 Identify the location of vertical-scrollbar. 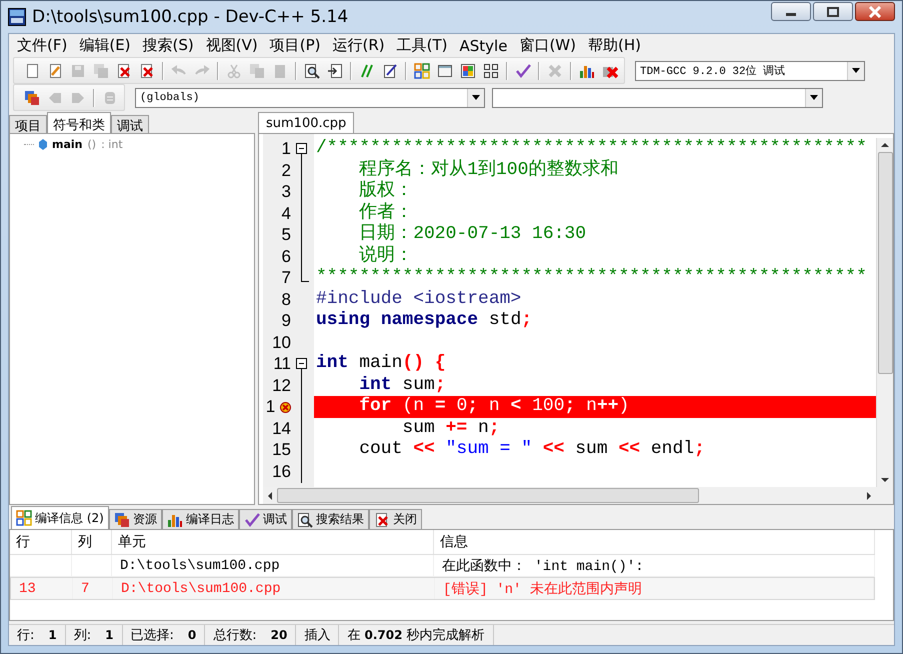
(884, 312).